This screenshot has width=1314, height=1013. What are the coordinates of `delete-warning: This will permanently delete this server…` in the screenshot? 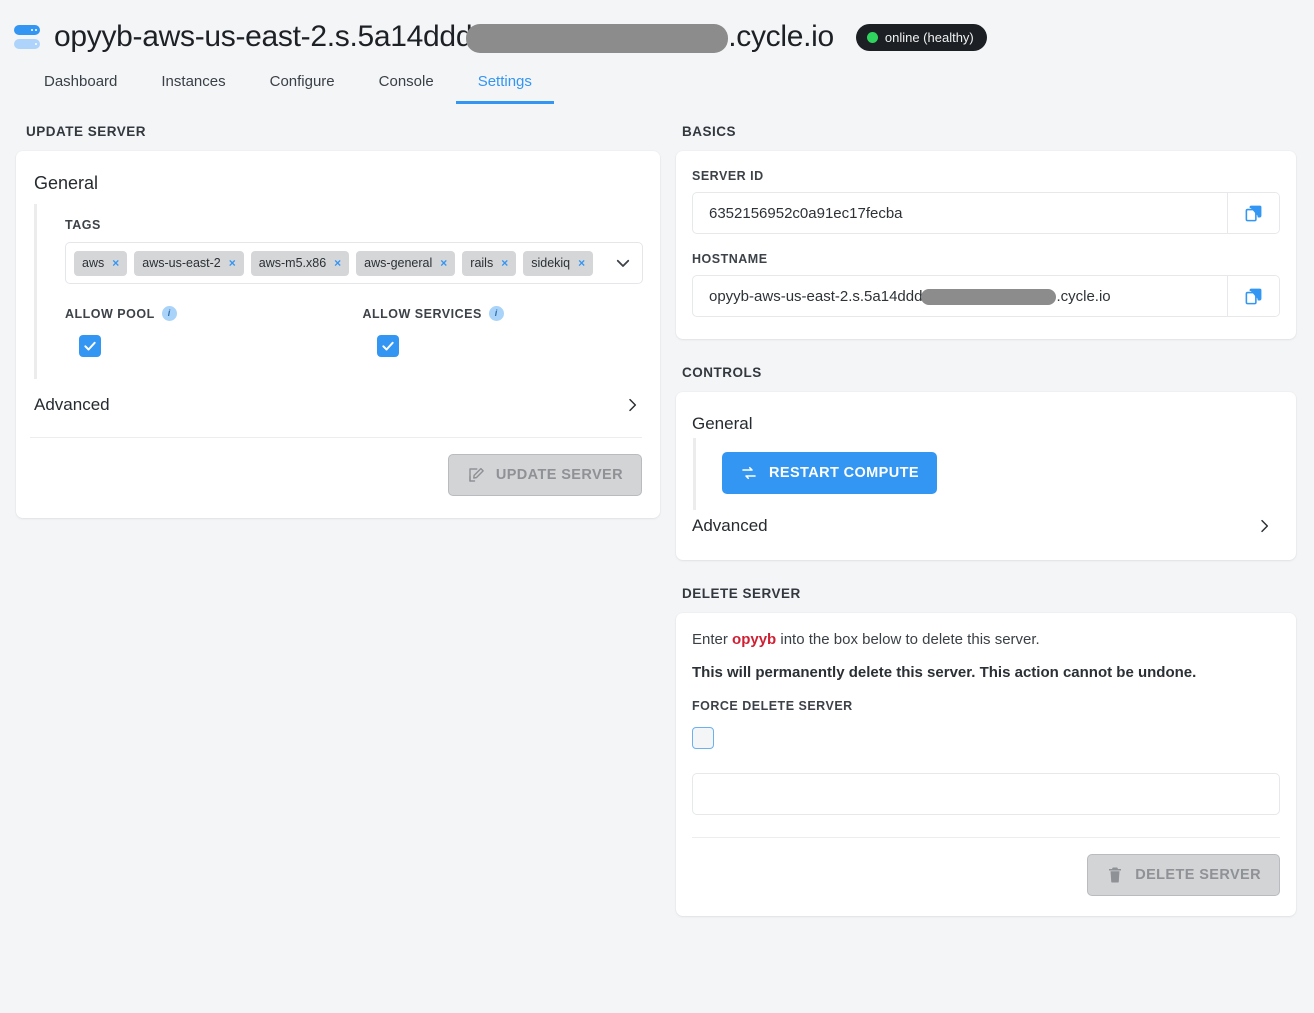 It's located at (944, 672).